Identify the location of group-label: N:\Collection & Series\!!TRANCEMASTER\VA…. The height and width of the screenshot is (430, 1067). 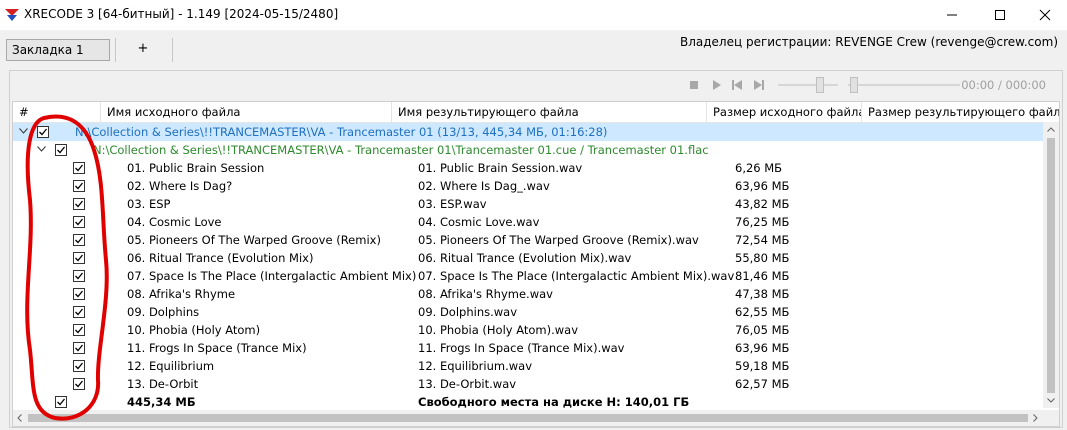
(341, 132).